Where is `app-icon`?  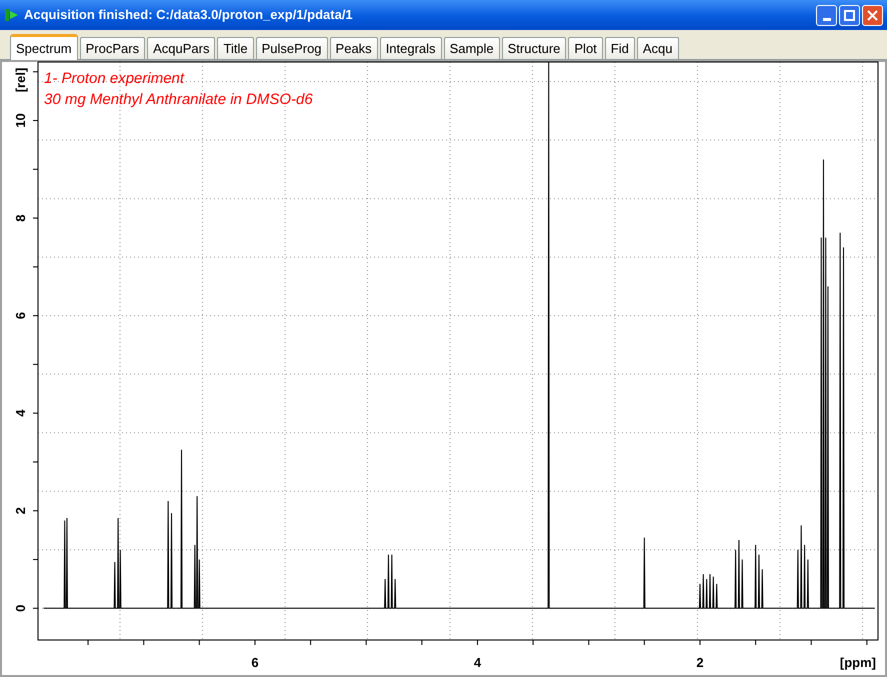
app-icon is located at coordinates (12, 15).